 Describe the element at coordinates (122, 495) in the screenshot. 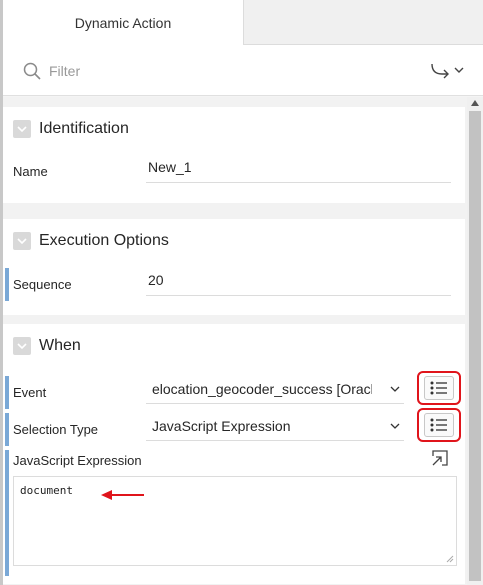

I see `annotation-arrow` at that location.